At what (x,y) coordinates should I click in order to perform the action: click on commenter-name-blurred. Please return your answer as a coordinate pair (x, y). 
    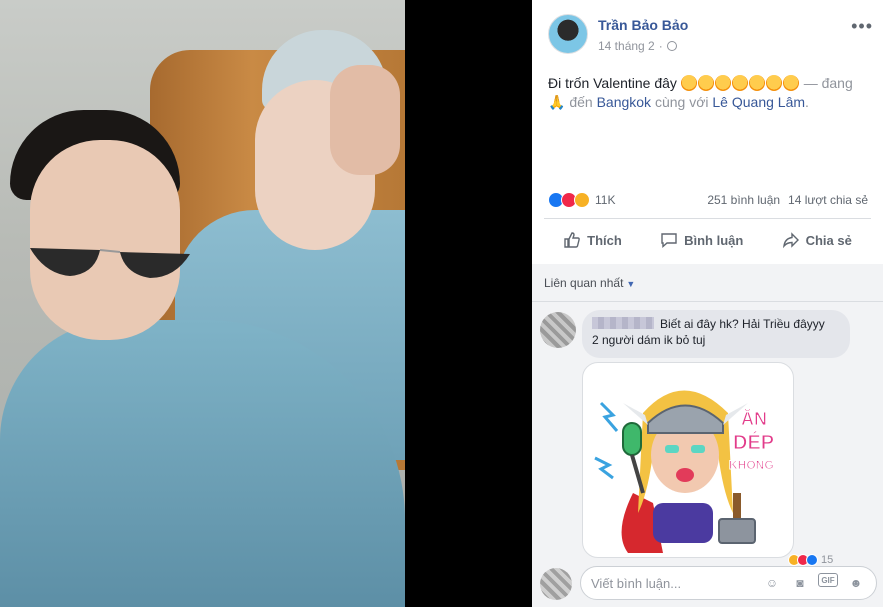
    Looking at the image, I should click on (623, 323).